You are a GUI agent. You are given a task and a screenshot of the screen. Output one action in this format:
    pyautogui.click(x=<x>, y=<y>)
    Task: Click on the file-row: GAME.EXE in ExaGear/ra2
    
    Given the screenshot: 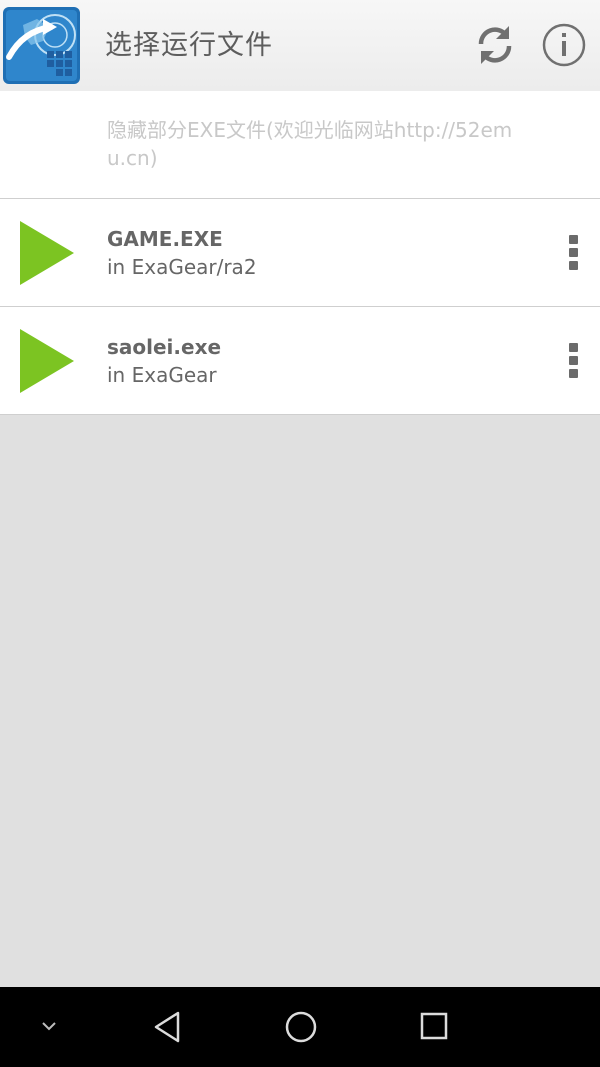 What is the action you would take?
    pyautogui.click(x=300, y=253)
    